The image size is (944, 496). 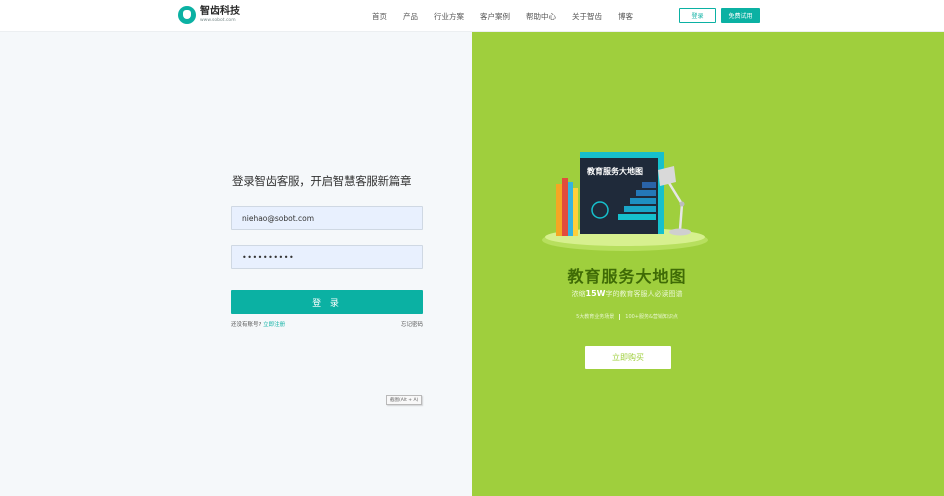 What do you see at coordinates (220, 11) in the screenshot?
I see `logo-name: 智齿科技` at bounding box center [220, 11].